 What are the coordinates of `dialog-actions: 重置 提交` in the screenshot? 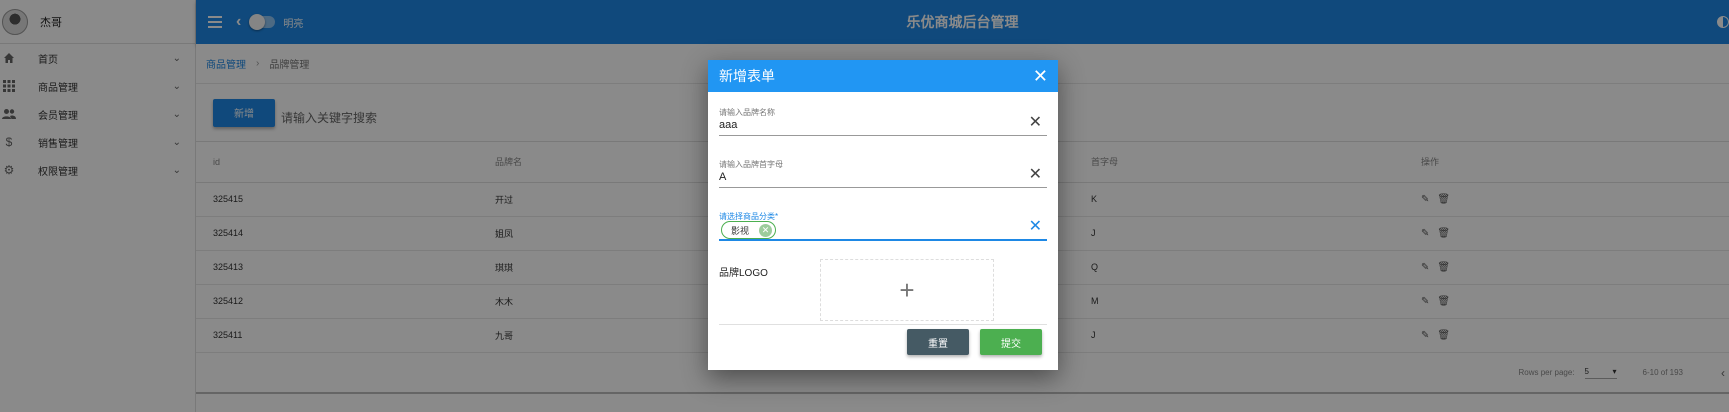 It's located at (875, 342).